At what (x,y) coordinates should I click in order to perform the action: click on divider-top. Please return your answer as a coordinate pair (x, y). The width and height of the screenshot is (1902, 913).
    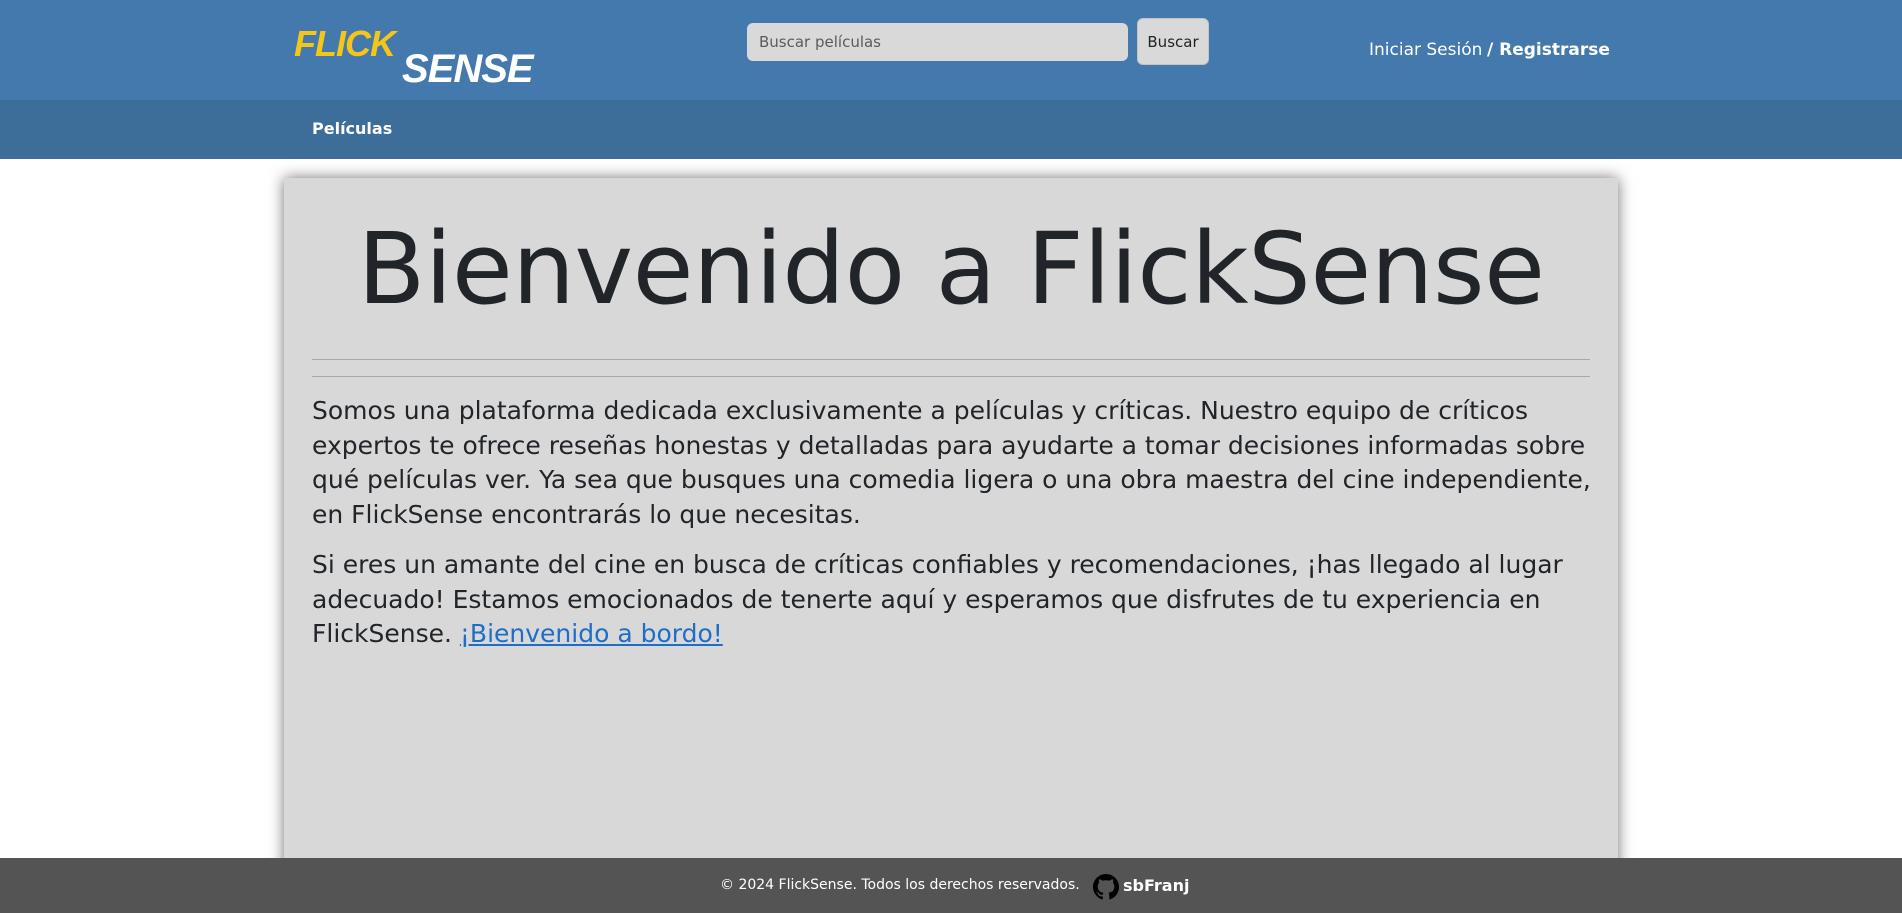
    Looking at the image, I should click on (951, 359).